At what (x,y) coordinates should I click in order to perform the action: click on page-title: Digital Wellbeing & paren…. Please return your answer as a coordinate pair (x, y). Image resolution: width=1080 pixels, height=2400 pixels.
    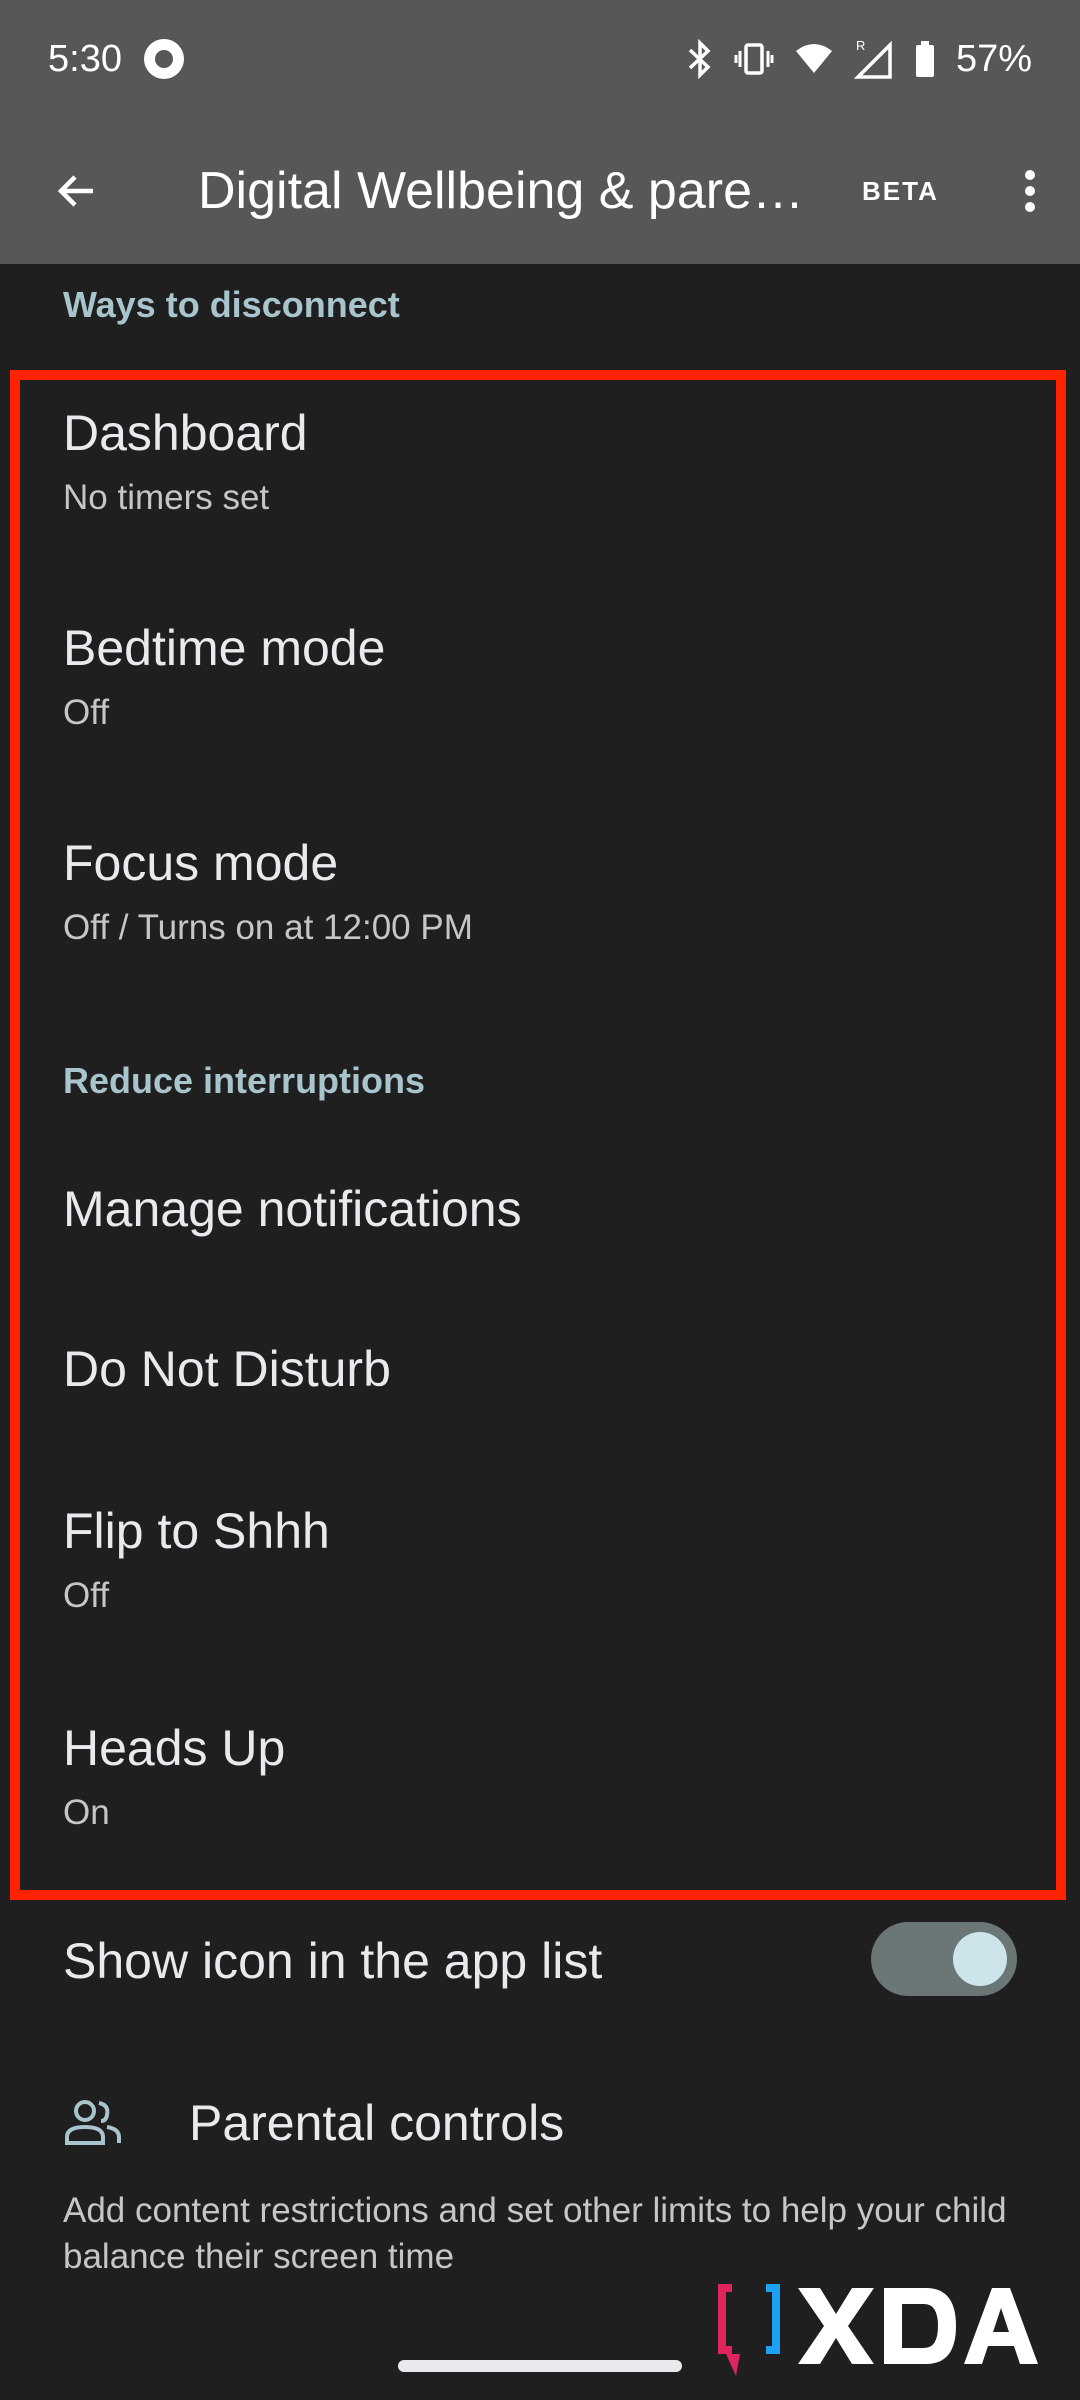
    Looking at the image, I should click on (508, 191).